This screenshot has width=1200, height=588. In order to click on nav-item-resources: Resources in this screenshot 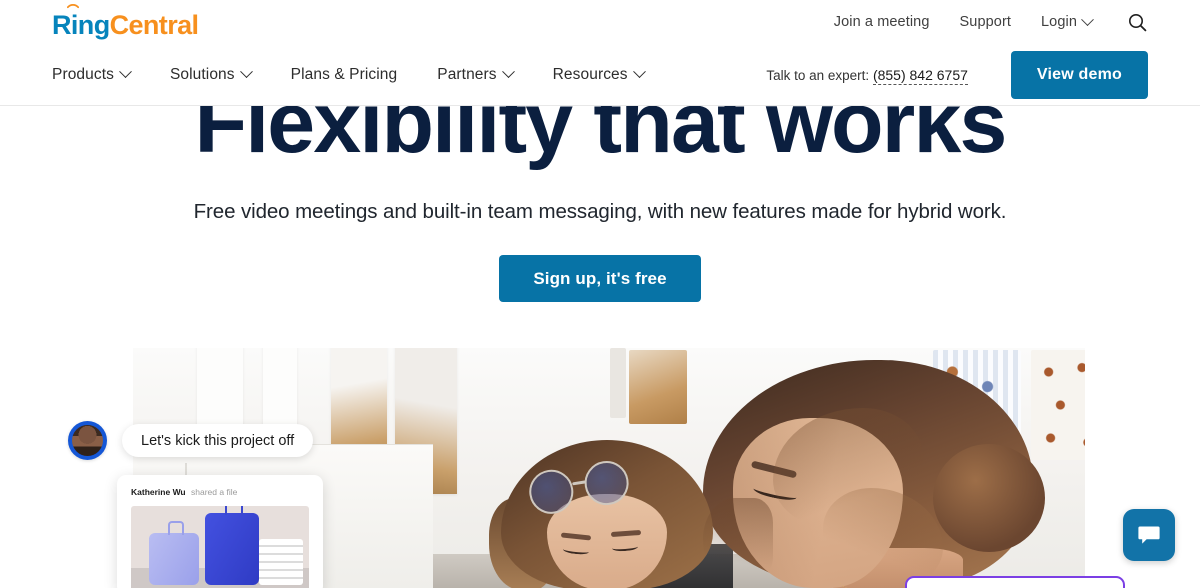, I will do `click(599, 74)`.